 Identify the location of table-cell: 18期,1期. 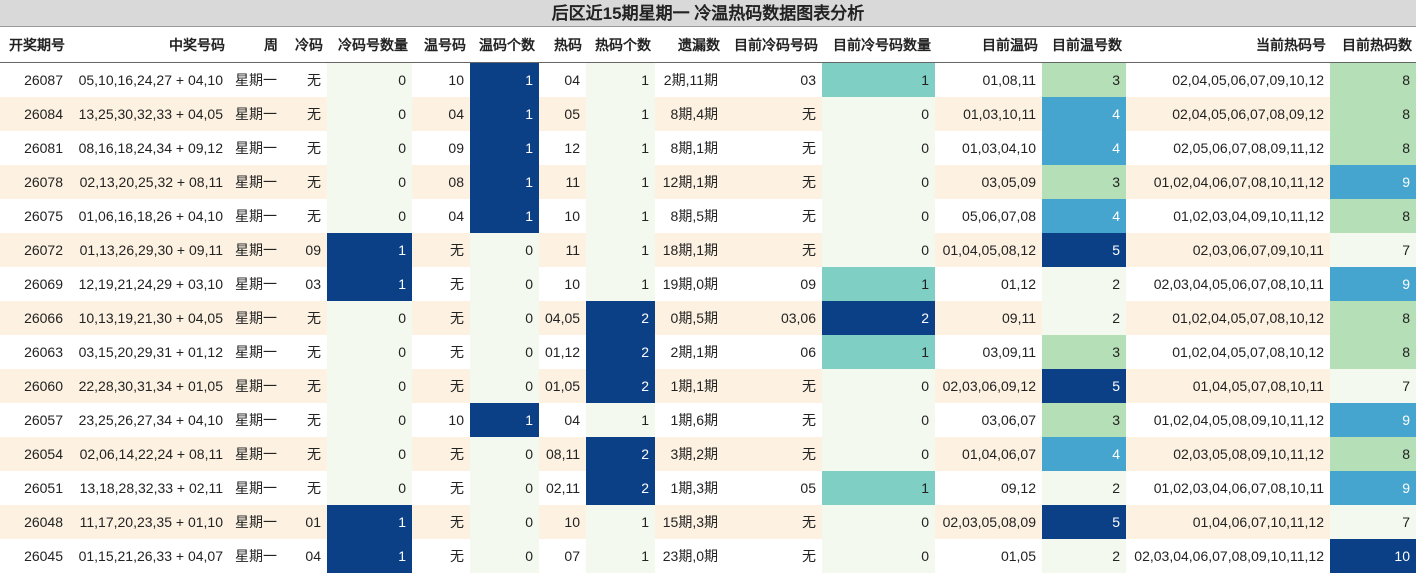
(689, 250).